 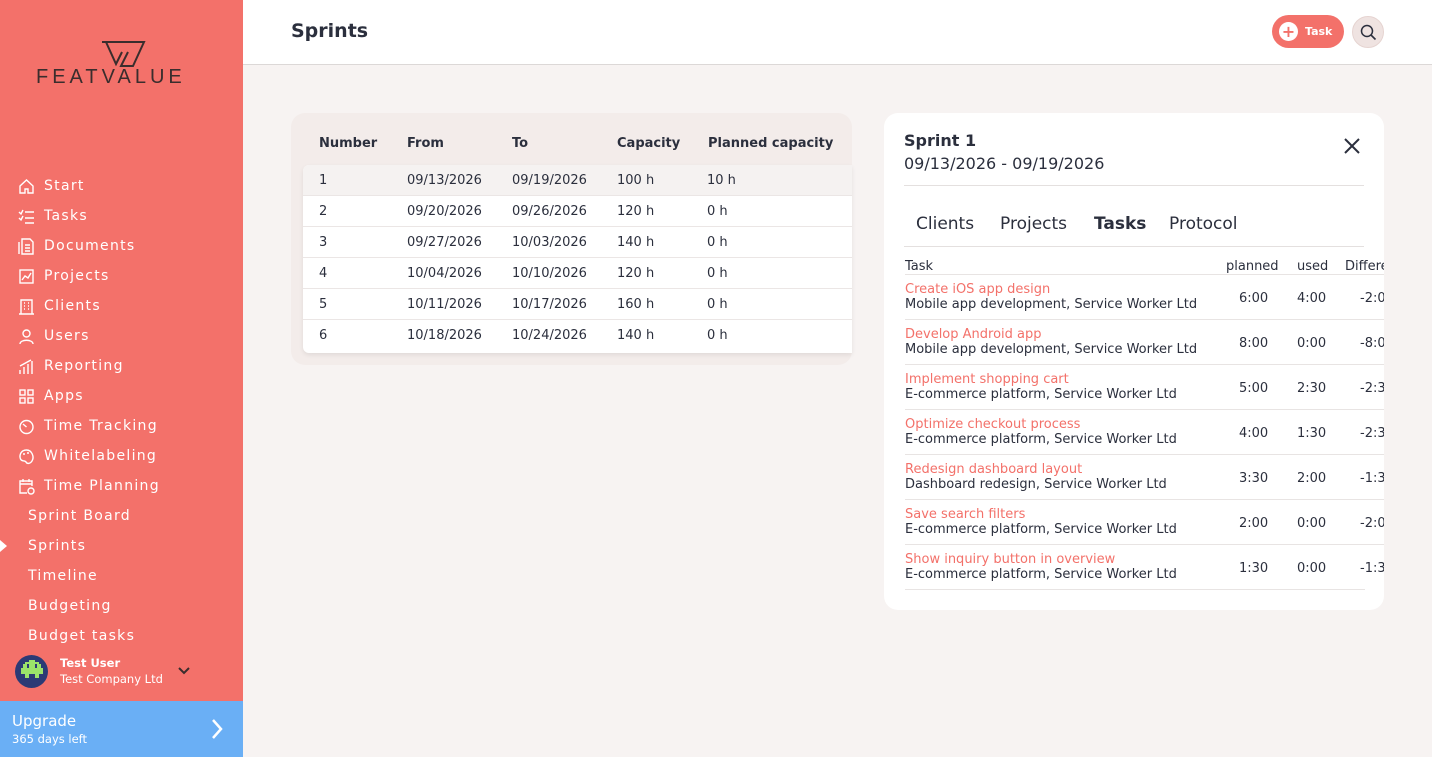 What do you see at coordinates (1254, 298) in the screenshot?
I see `task-planned: 6:00` at bounding box center [1254, 298].